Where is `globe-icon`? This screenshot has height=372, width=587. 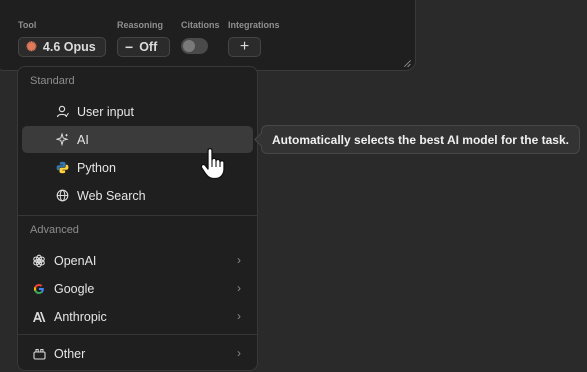
globe-icon is located at coordinates (62, 196).